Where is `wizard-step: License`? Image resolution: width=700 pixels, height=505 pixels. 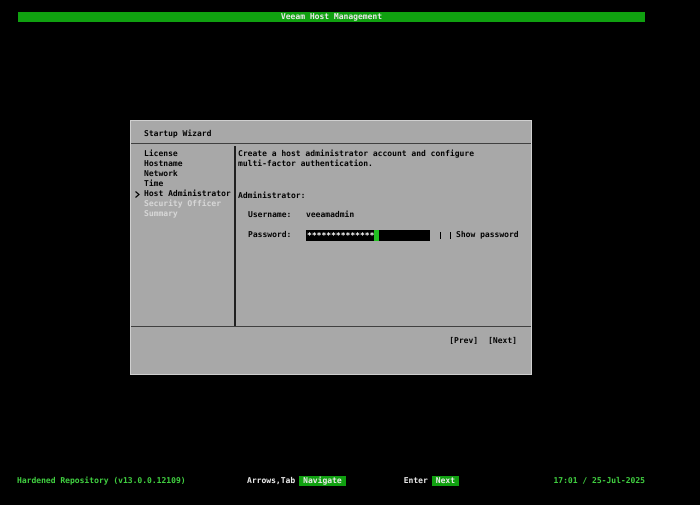 wizard-step: License is located at coordinates (161, 154).